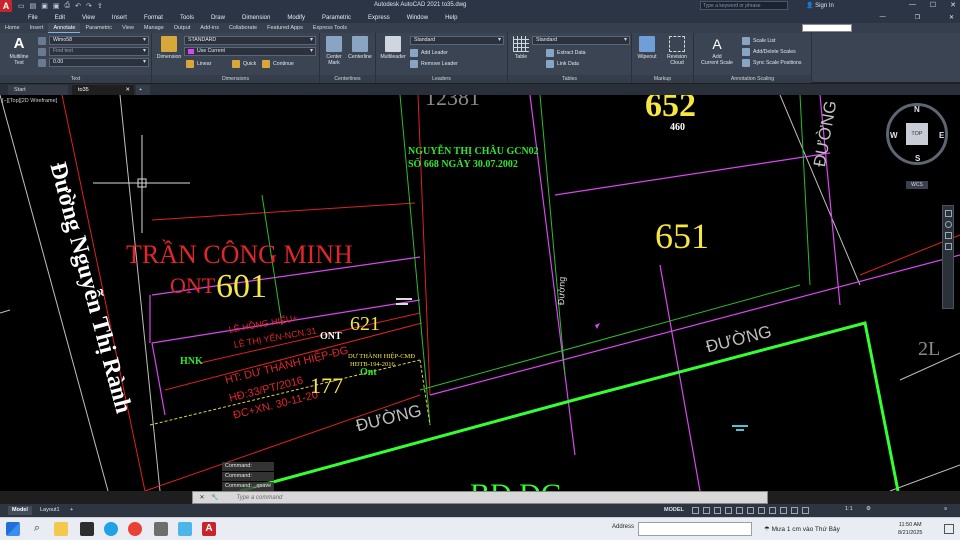  I want to click on command-input: Type a command, so click(259, 498).